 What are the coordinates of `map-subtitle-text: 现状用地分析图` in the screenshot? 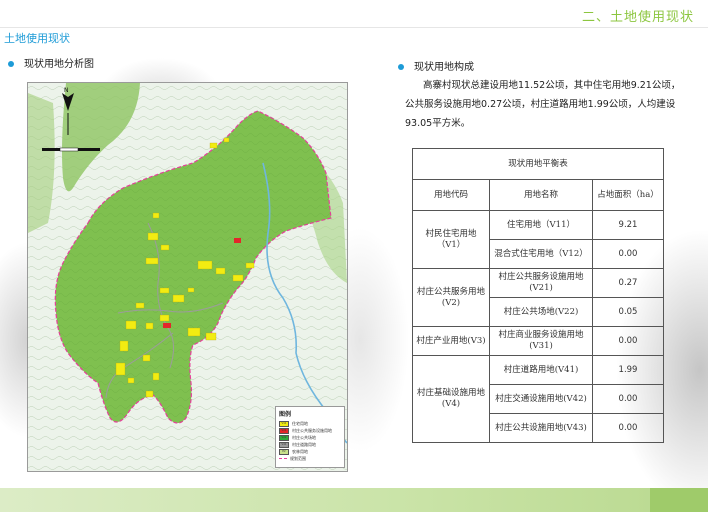 It's located at (59, 64).